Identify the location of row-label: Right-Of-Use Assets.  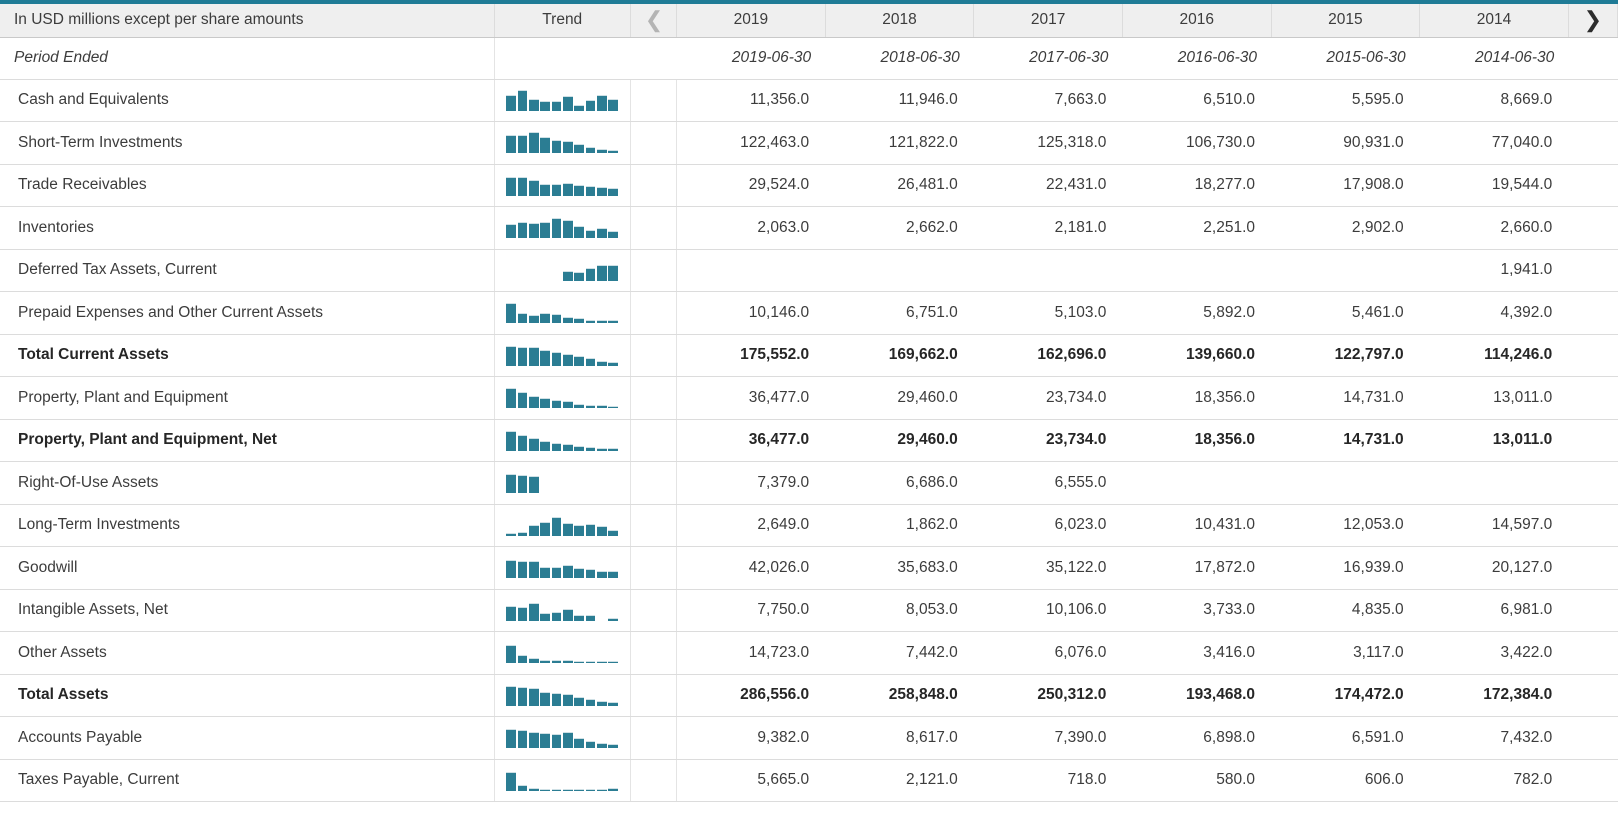
(247, 483).